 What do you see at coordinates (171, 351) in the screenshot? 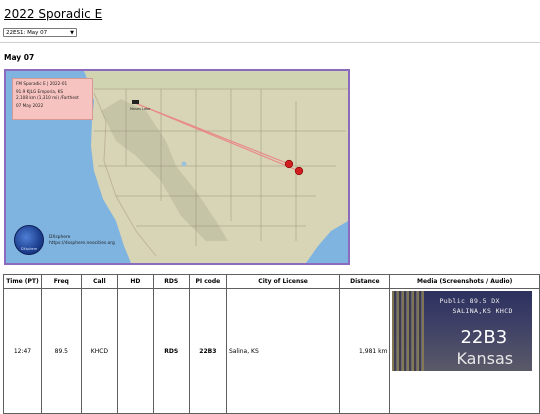
I see `cell-rds: RDS` at bounding box center [171, 351].